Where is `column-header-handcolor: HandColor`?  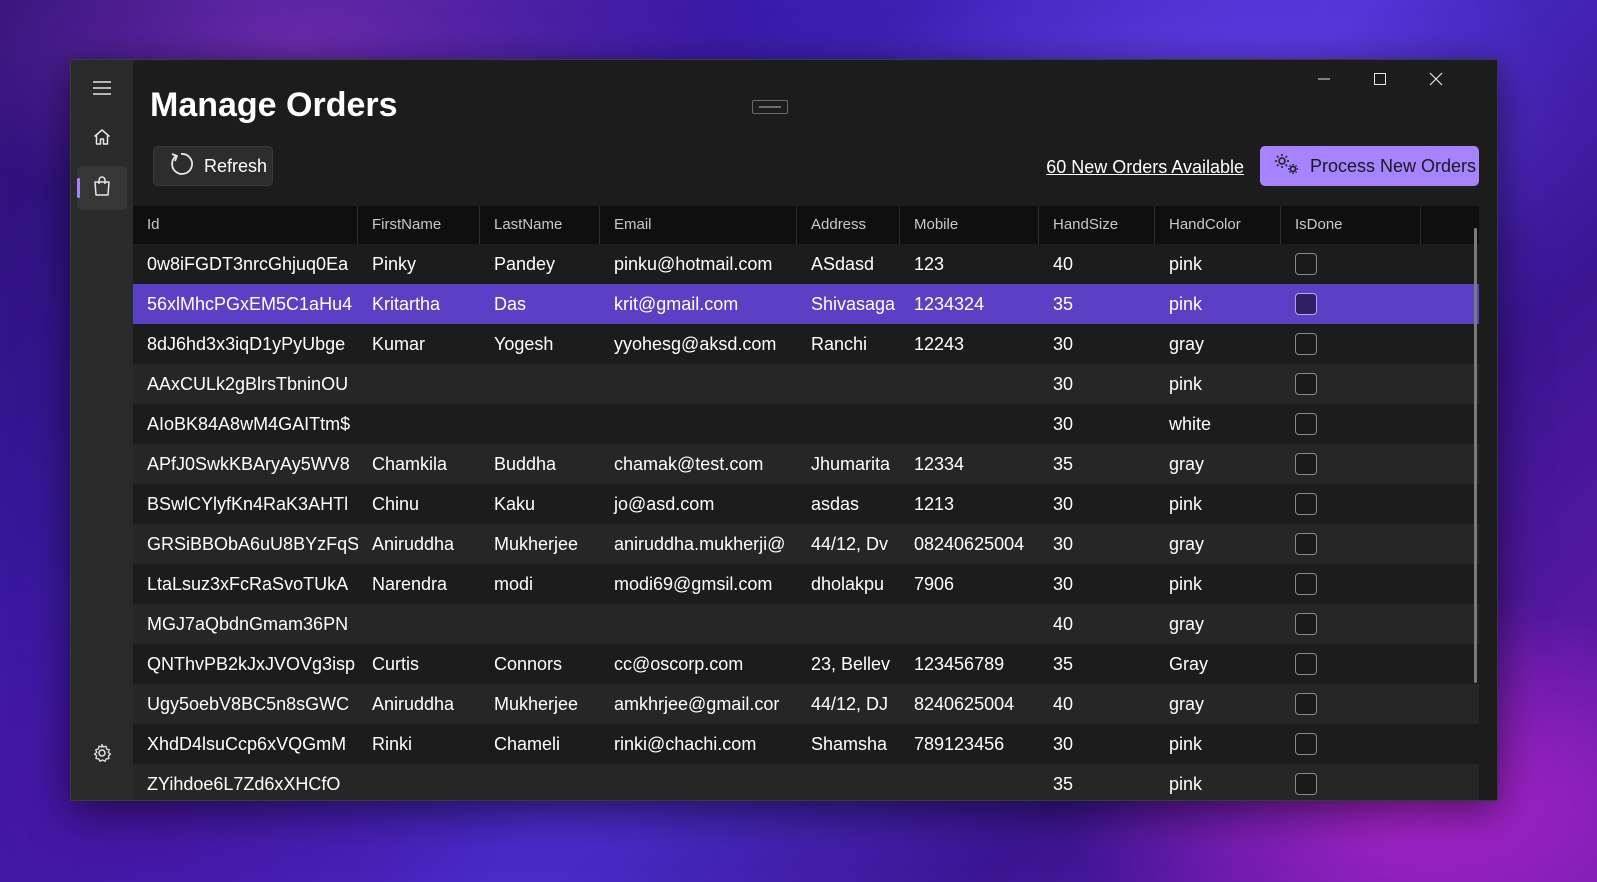 column-header-handcolor: HandColor is located at coordinates (1218, 225).